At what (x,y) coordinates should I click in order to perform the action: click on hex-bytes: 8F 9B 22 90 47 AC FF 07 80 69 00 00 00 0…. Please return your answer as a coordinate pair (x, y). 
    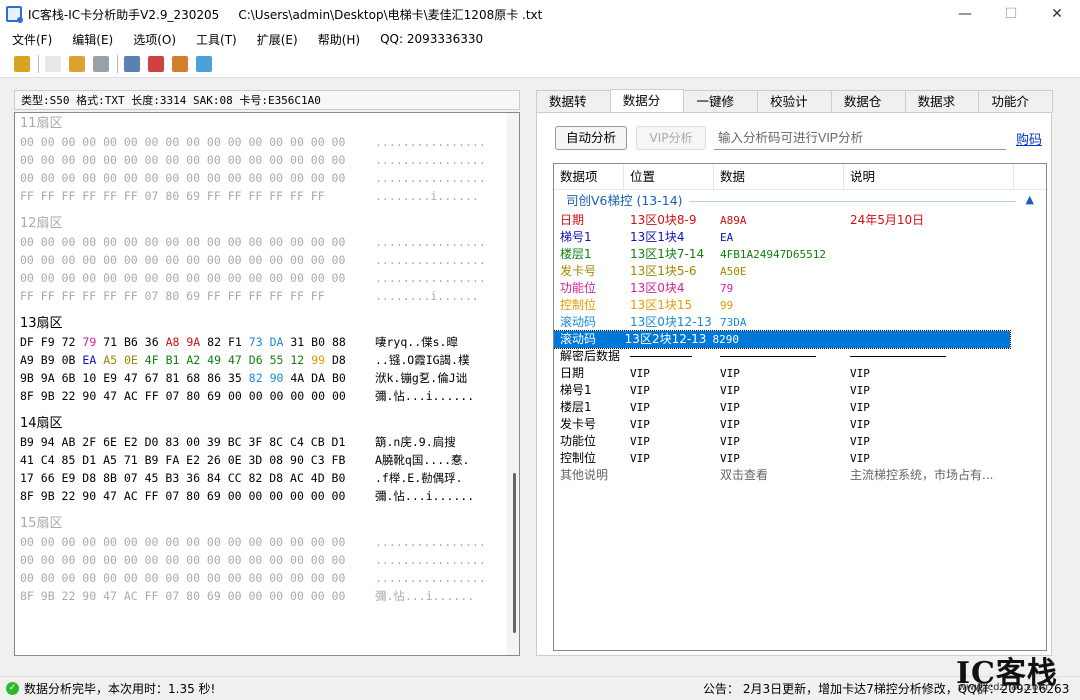
    Looking at the image, I should click on (183, 596).